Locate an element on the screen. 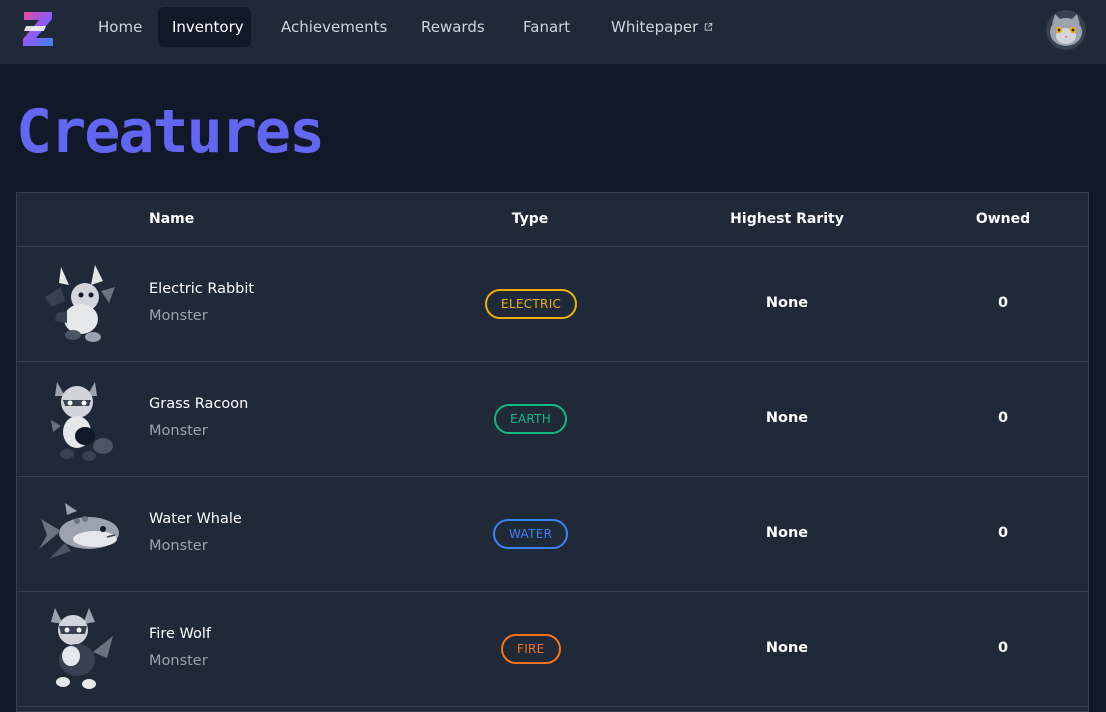 The width and height of the screenshot is (1106, 712). nav-inventory: Inventory is located at coordinates (204, 27).